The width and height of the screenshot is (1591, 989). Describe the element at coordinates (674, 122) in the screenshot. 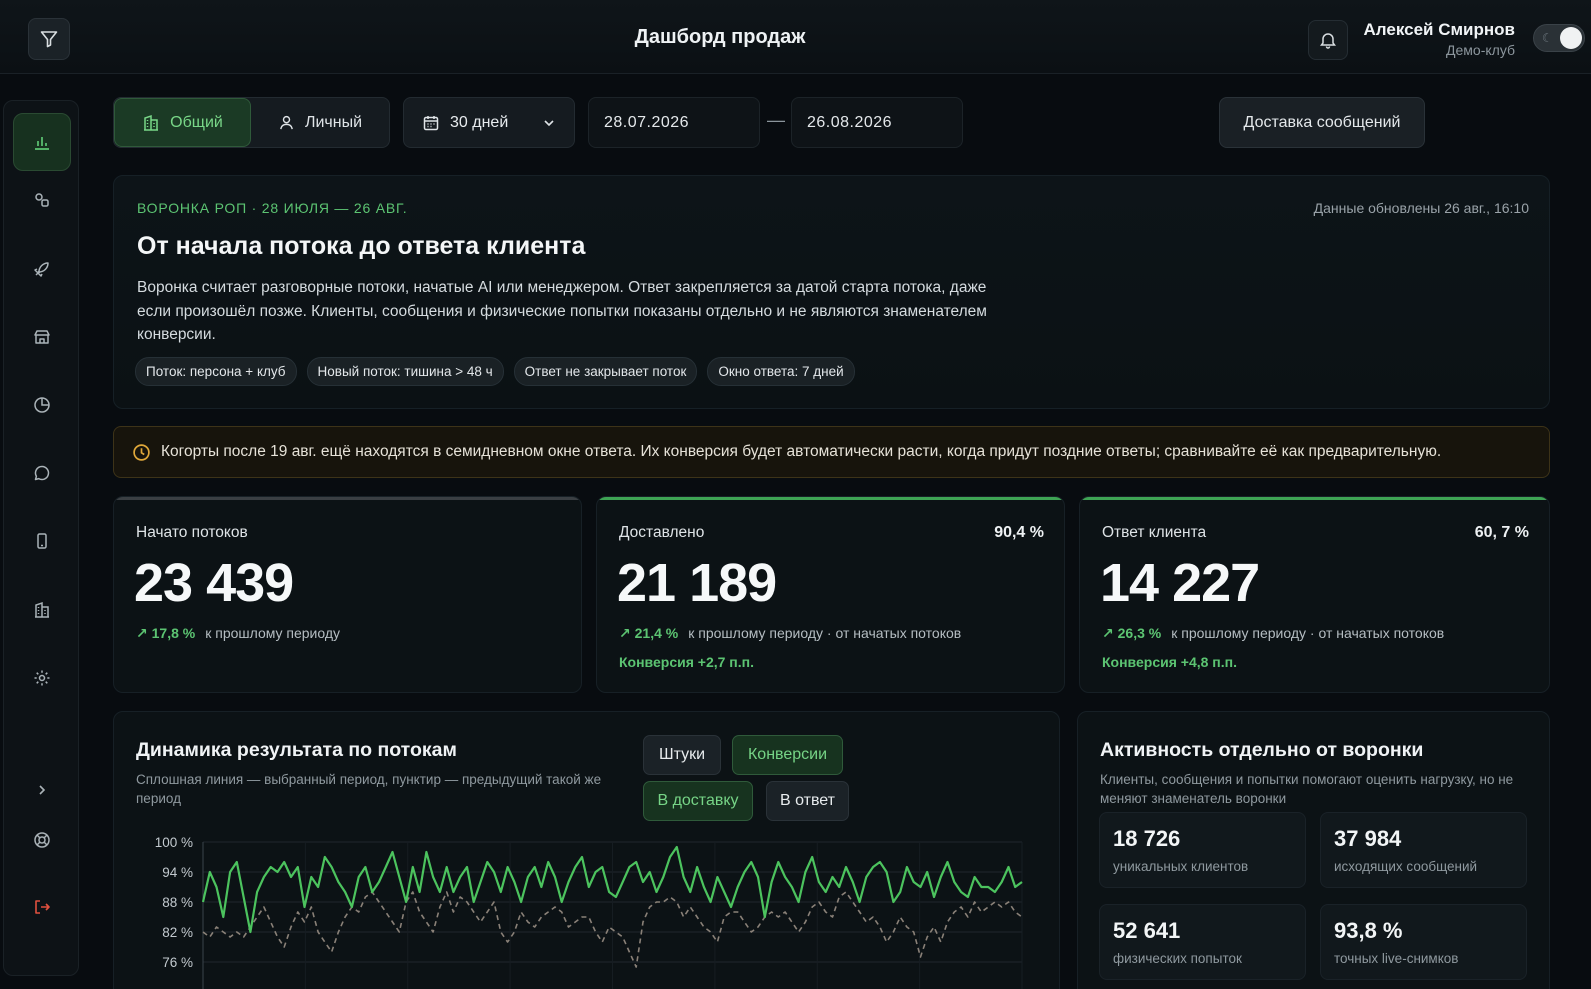

I see `date-from-input: 28.07.2026` at that location.